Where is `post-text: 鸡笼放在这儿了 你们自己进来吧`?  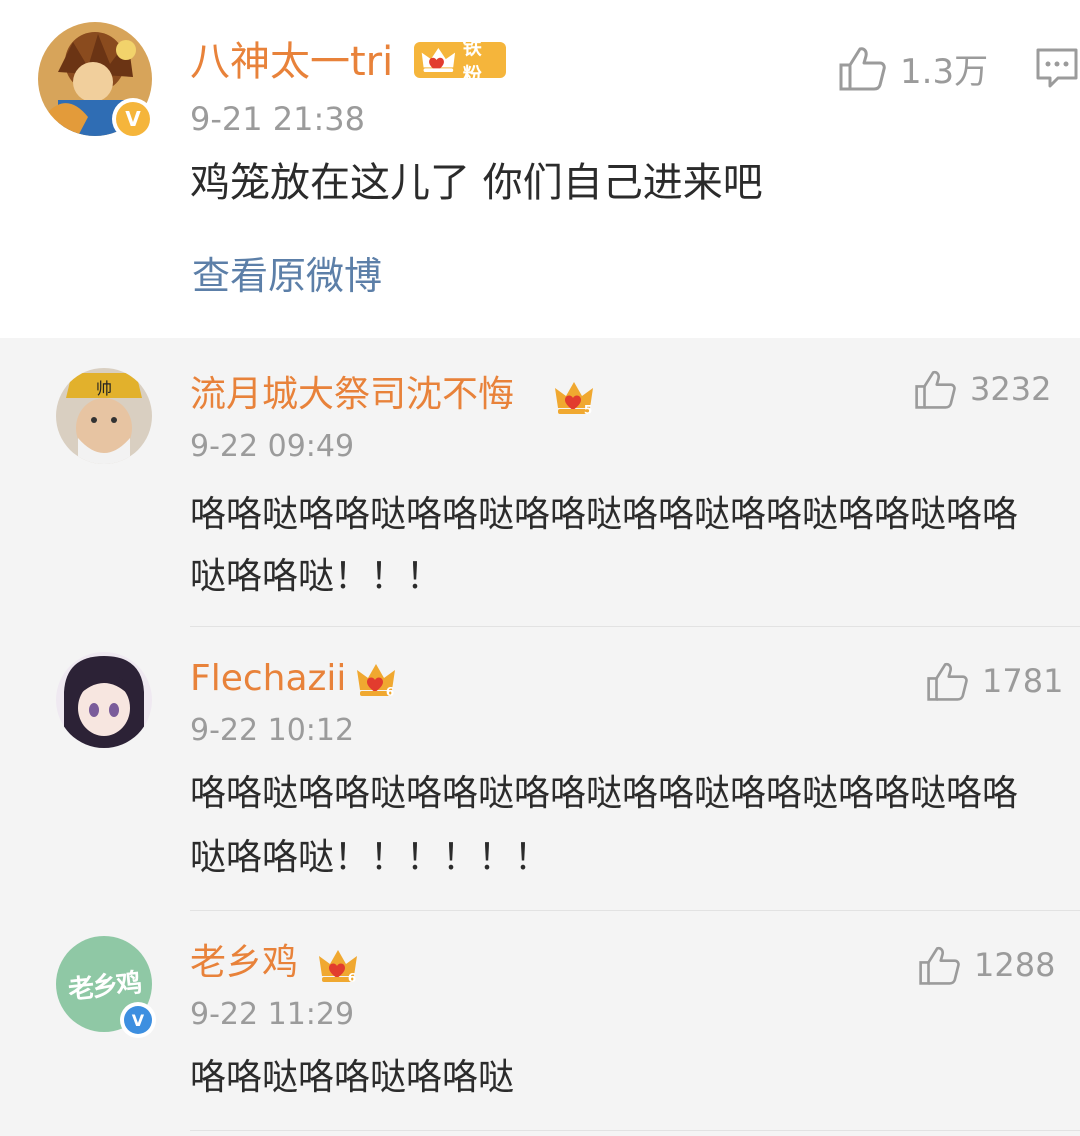
post-text: 鸡笼放在这儿了 你们自己进来吧 is located at coordinates (476, 183).